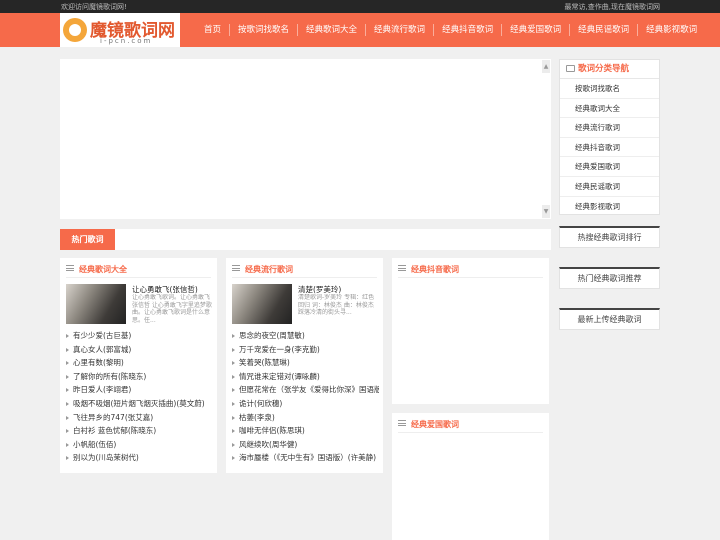 The width and height of the screenshot is (720, 540). What do you see at coordinates (470, 331) in the screenshot?
I see `douyin-lyrics-panel: 经典抖音歌词` at bounding box center [470, 331].